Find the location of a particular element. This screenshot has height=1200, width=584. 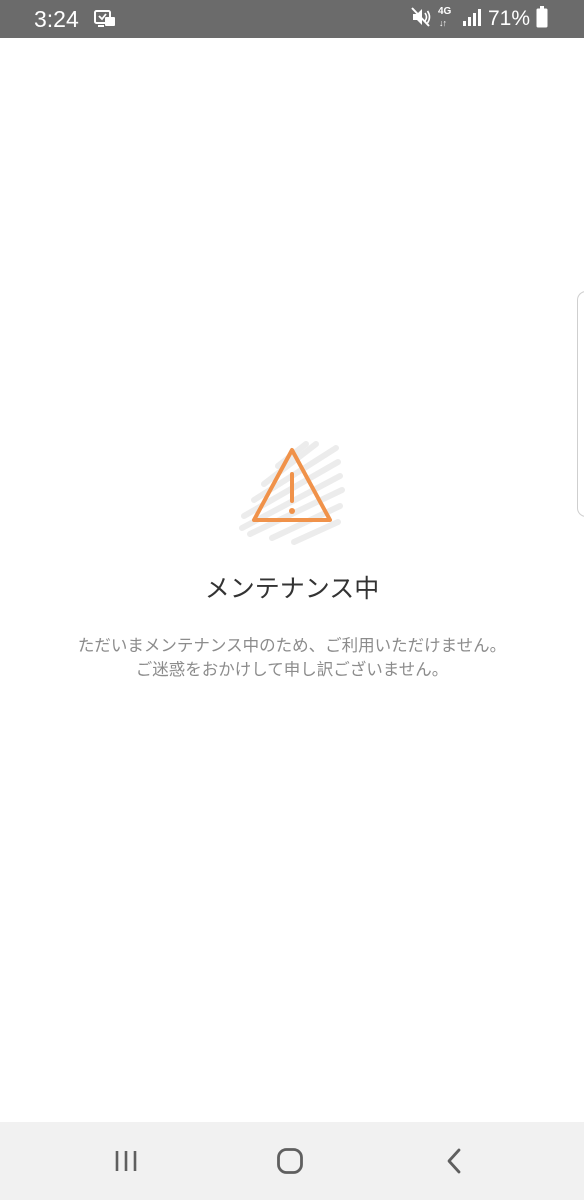

recent-apps-icon is located at coordinates (126, 1161).